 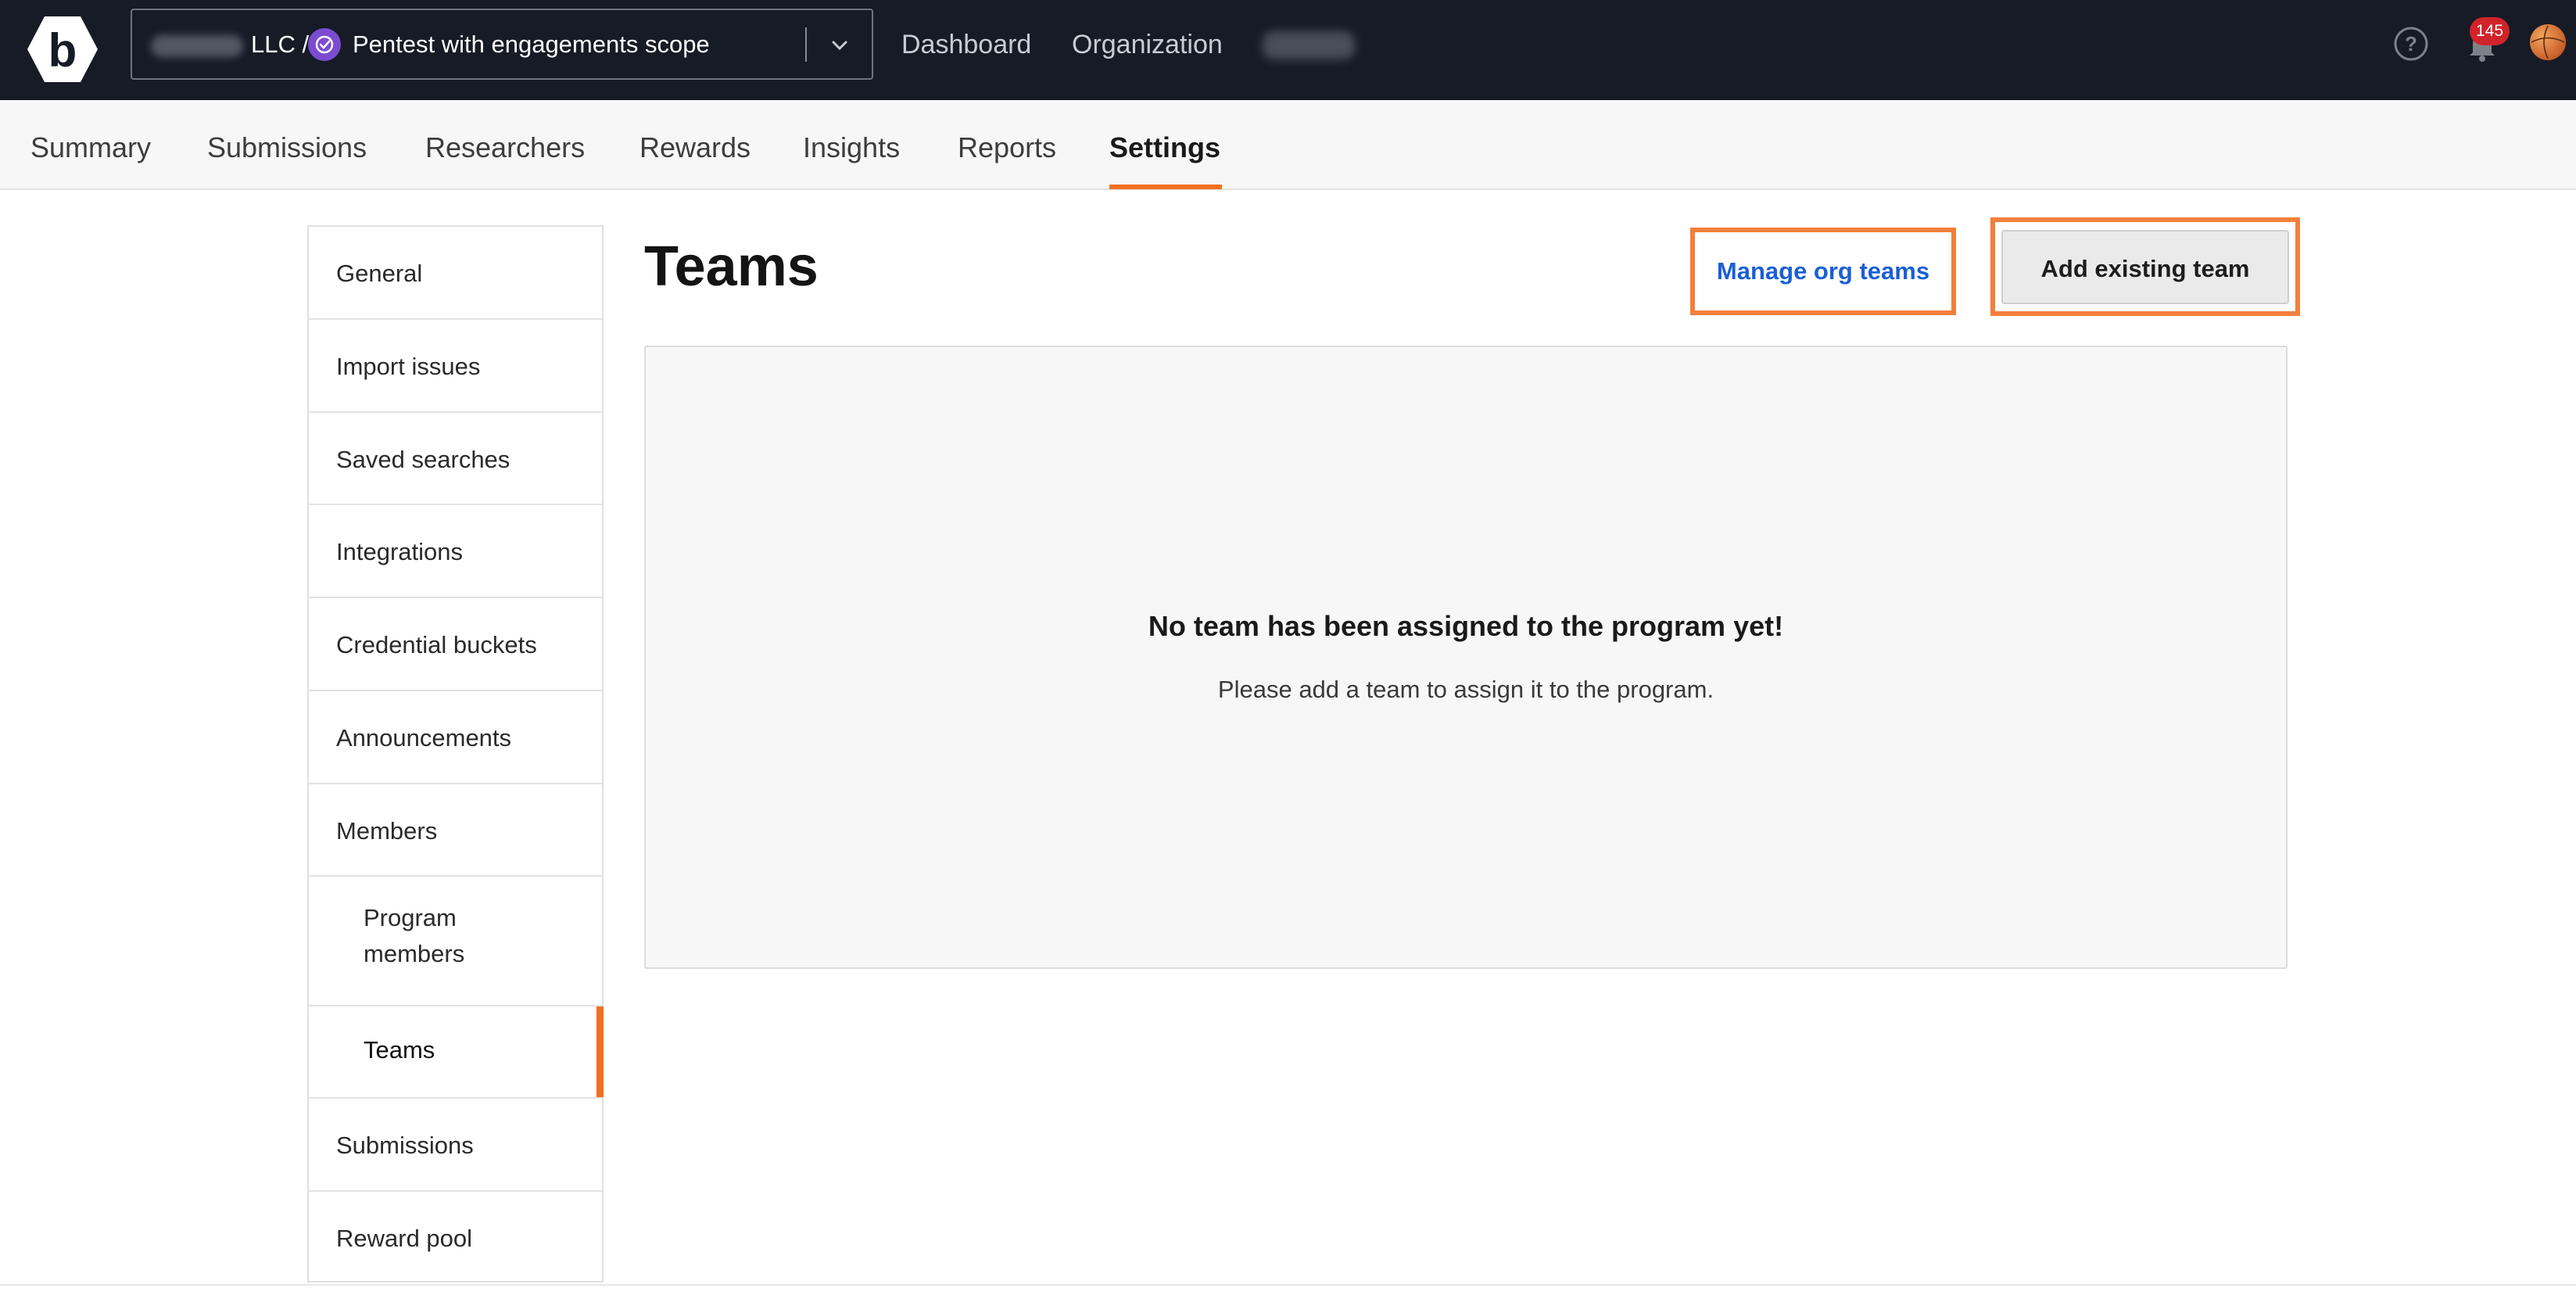 What do you see at coordinates (1147, 45) in the screenshot?
I see `nav-organization: Organization` at bounding box center [1147, 45].